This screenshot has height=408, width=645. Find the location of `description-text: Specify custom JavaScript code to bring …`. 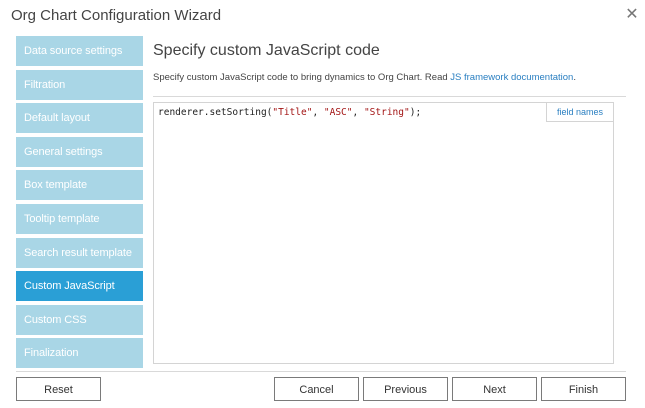

description-text: Specify custom JavaScript code to bring … is located at coordinates (302, 77).